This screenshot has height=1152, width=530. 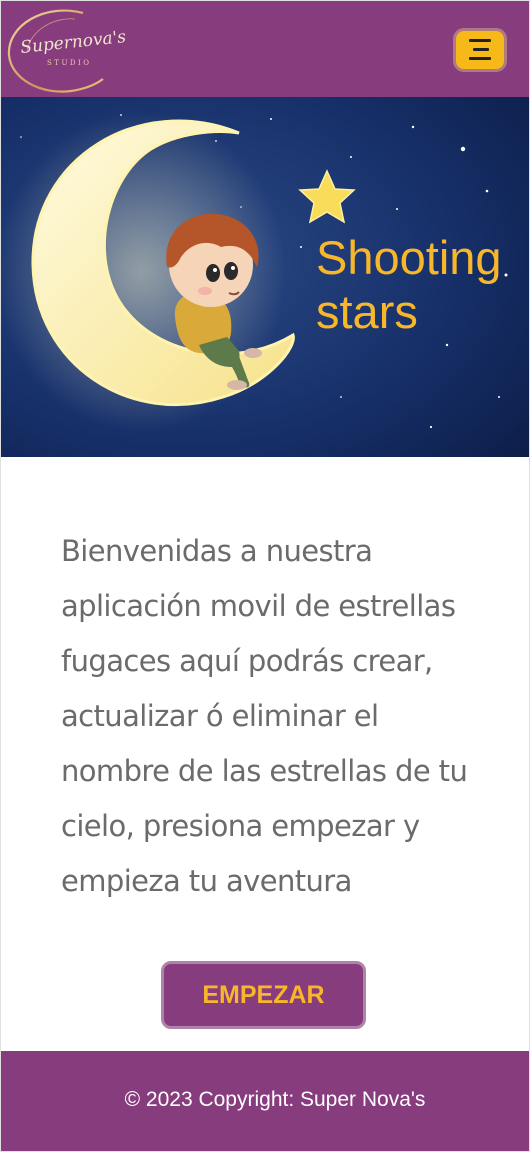 What do you see at coordinates (217, 551) in the screenshot?
I see `intro-line: Bienvenidas a nuestra` at bounding box center [217, 551].